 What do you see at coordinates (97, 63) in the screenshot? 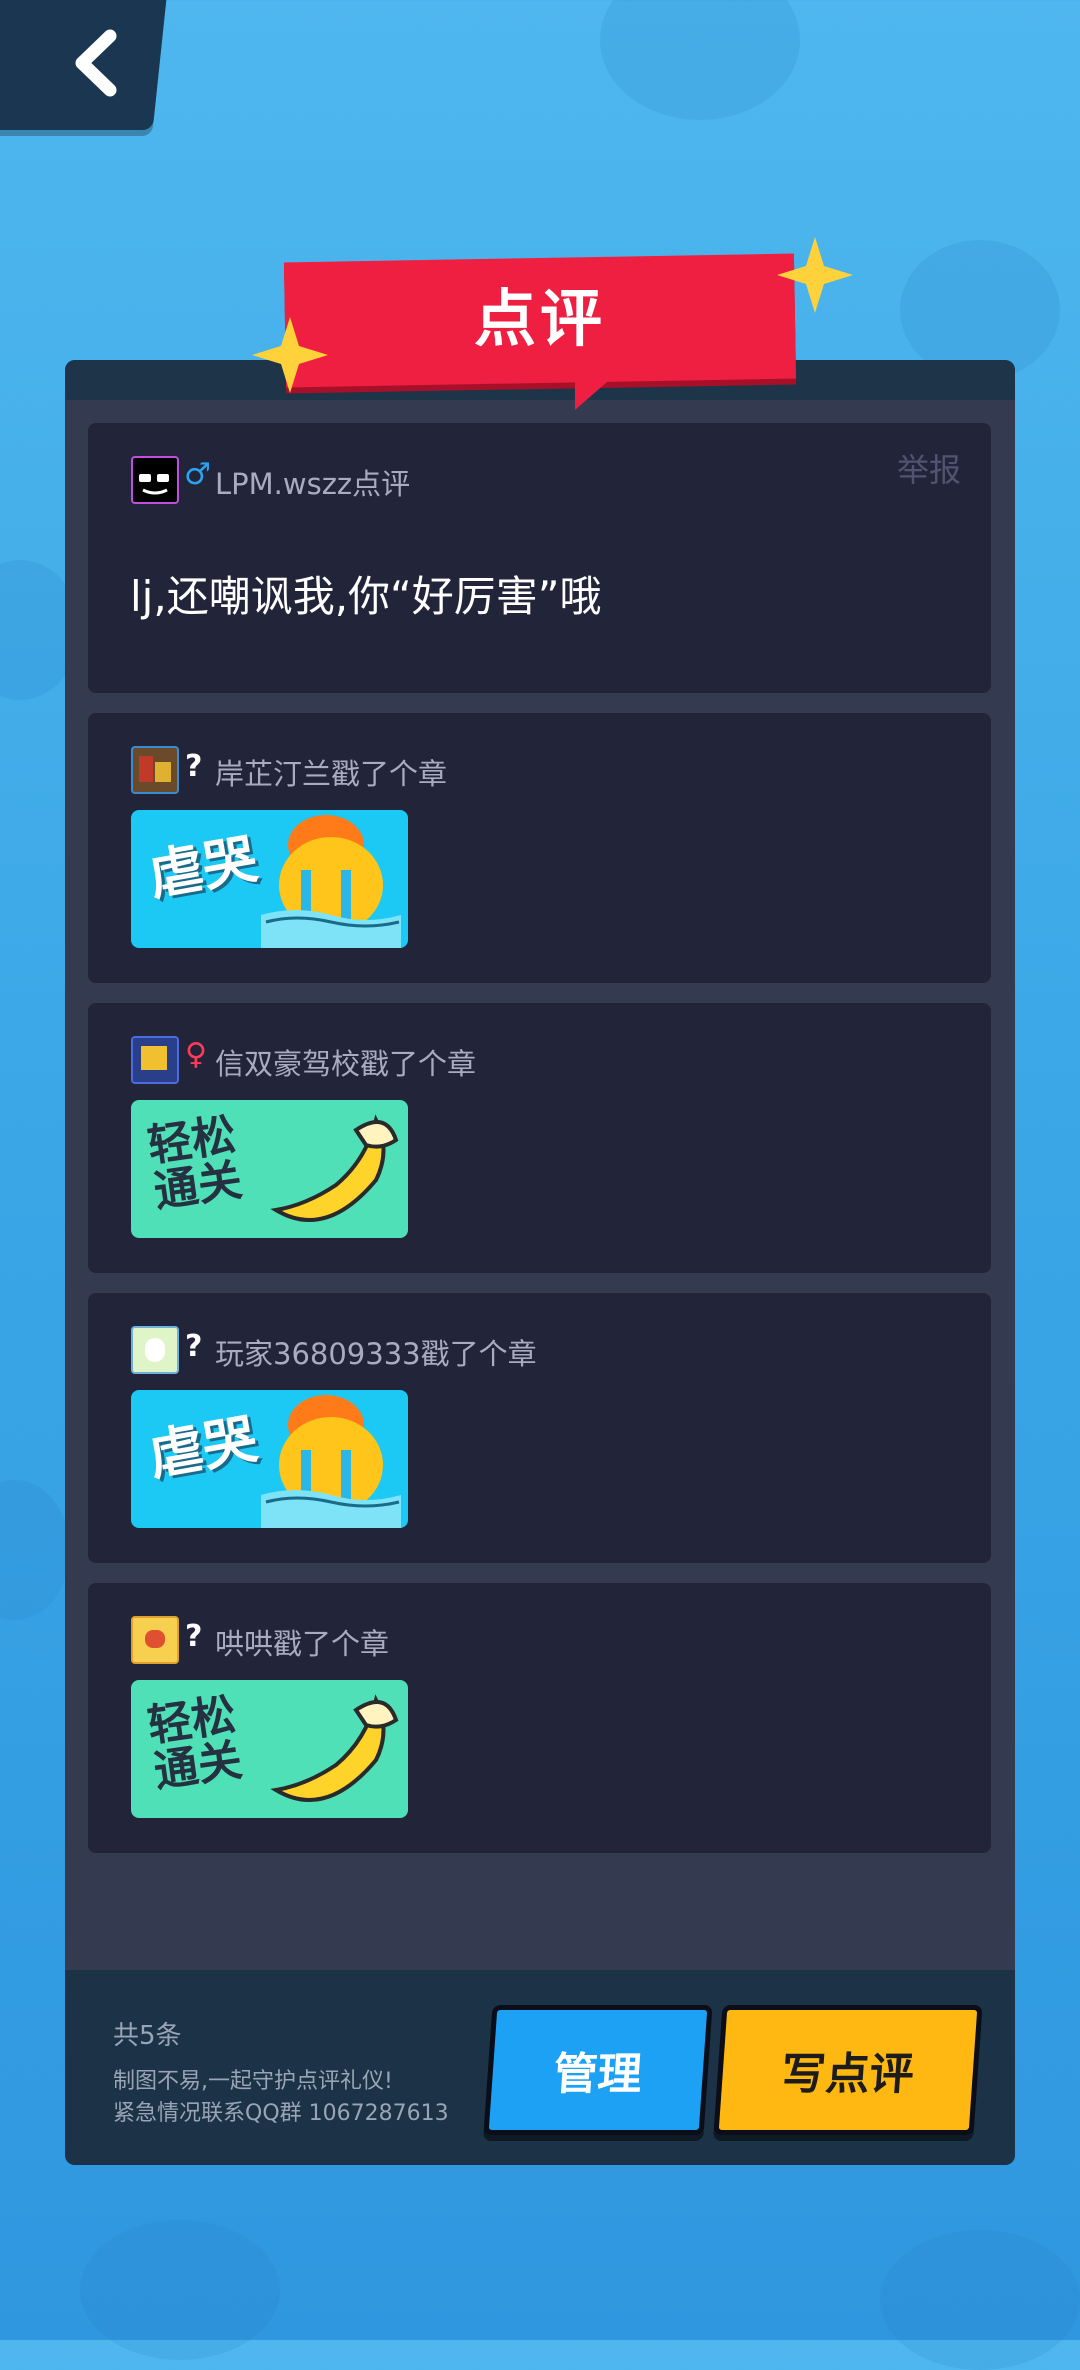
I see `chevron-left-icon` at bounding box center [97, 63].